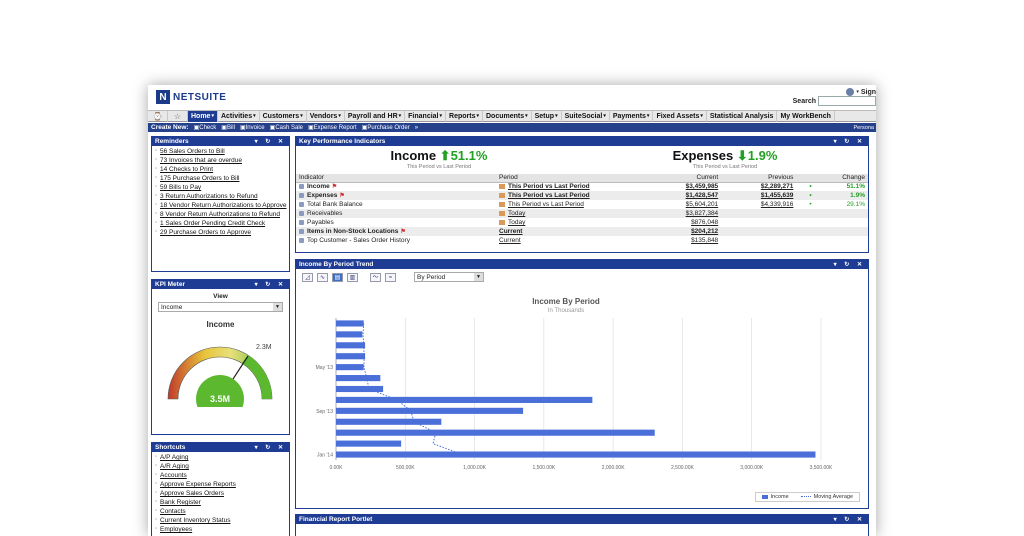  What do you see at coordinates (220, 178) in the screenshot?
I see `reminder-item: ▫ 175 Purchase Orders to Bill` at bounding box center [220, 178].